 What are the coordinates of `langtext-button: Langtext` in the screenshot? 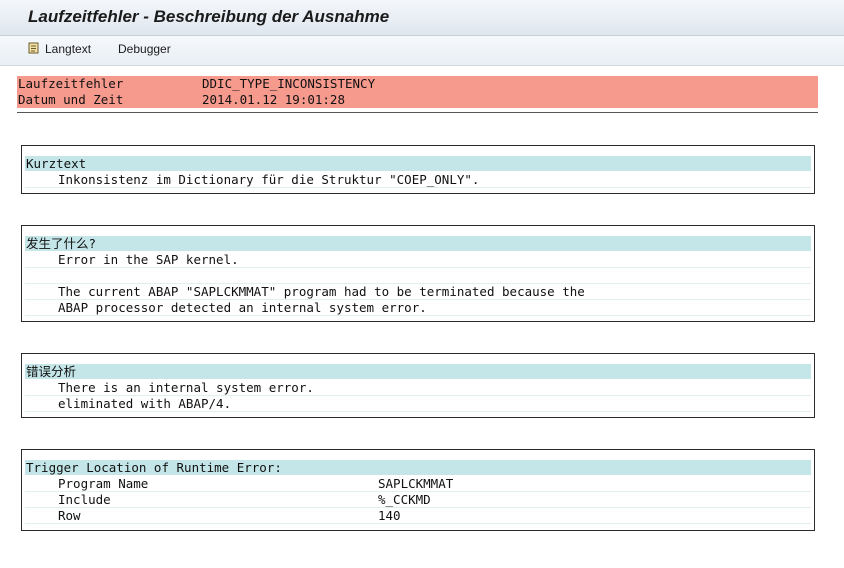 It's located at (60, 49).